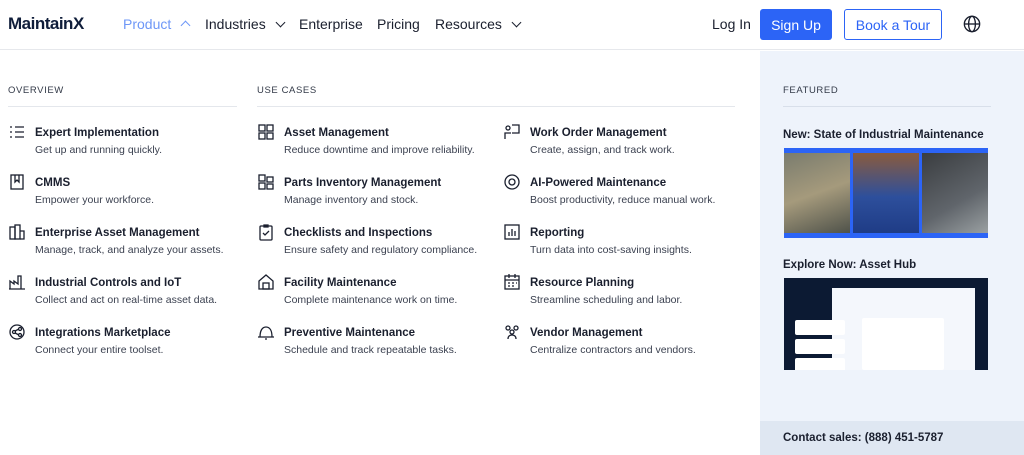  I want to click on menu-item-desc: Get up and running quickly., so click(99, 150).